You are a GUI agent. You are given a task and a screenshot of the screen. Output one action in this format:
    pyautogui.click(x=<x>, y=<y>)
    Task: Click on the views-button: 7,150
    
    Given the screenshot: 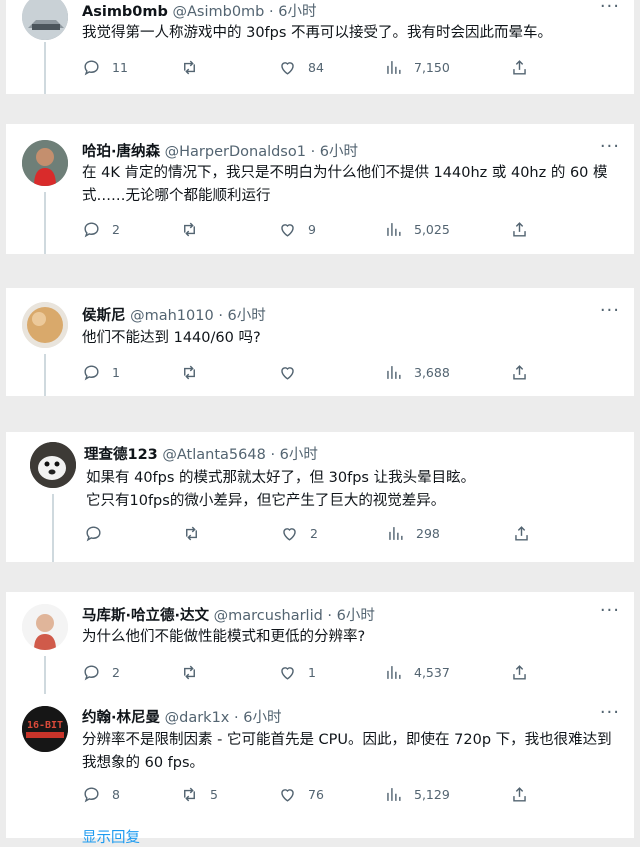 What is the action you would take?
    pyautogui.click(x=417, y=67)
    